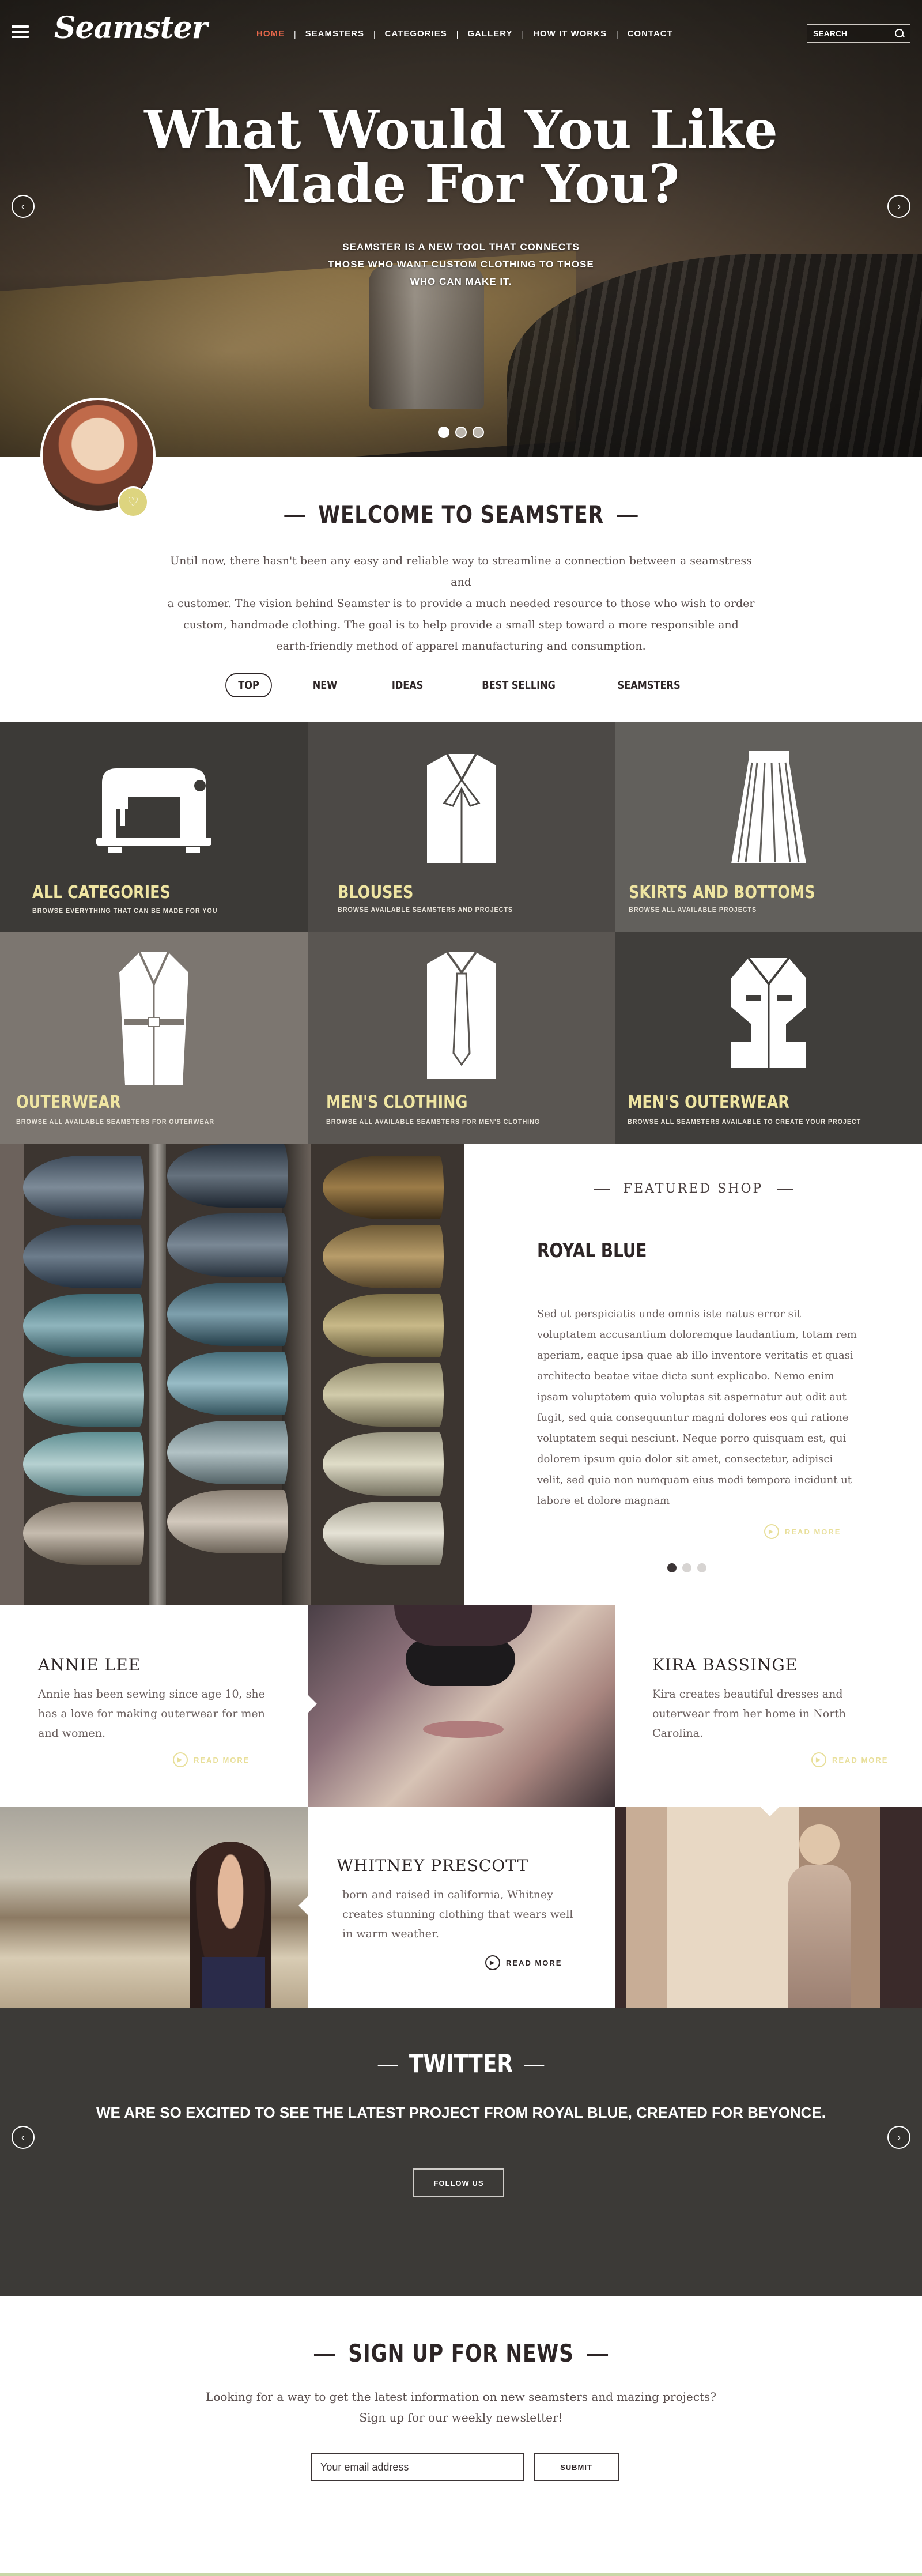 This screenshot has height=2576, width=922. Describe the element at coordinates (899, 33) in the screenshot. I see `search-icon` at that location.